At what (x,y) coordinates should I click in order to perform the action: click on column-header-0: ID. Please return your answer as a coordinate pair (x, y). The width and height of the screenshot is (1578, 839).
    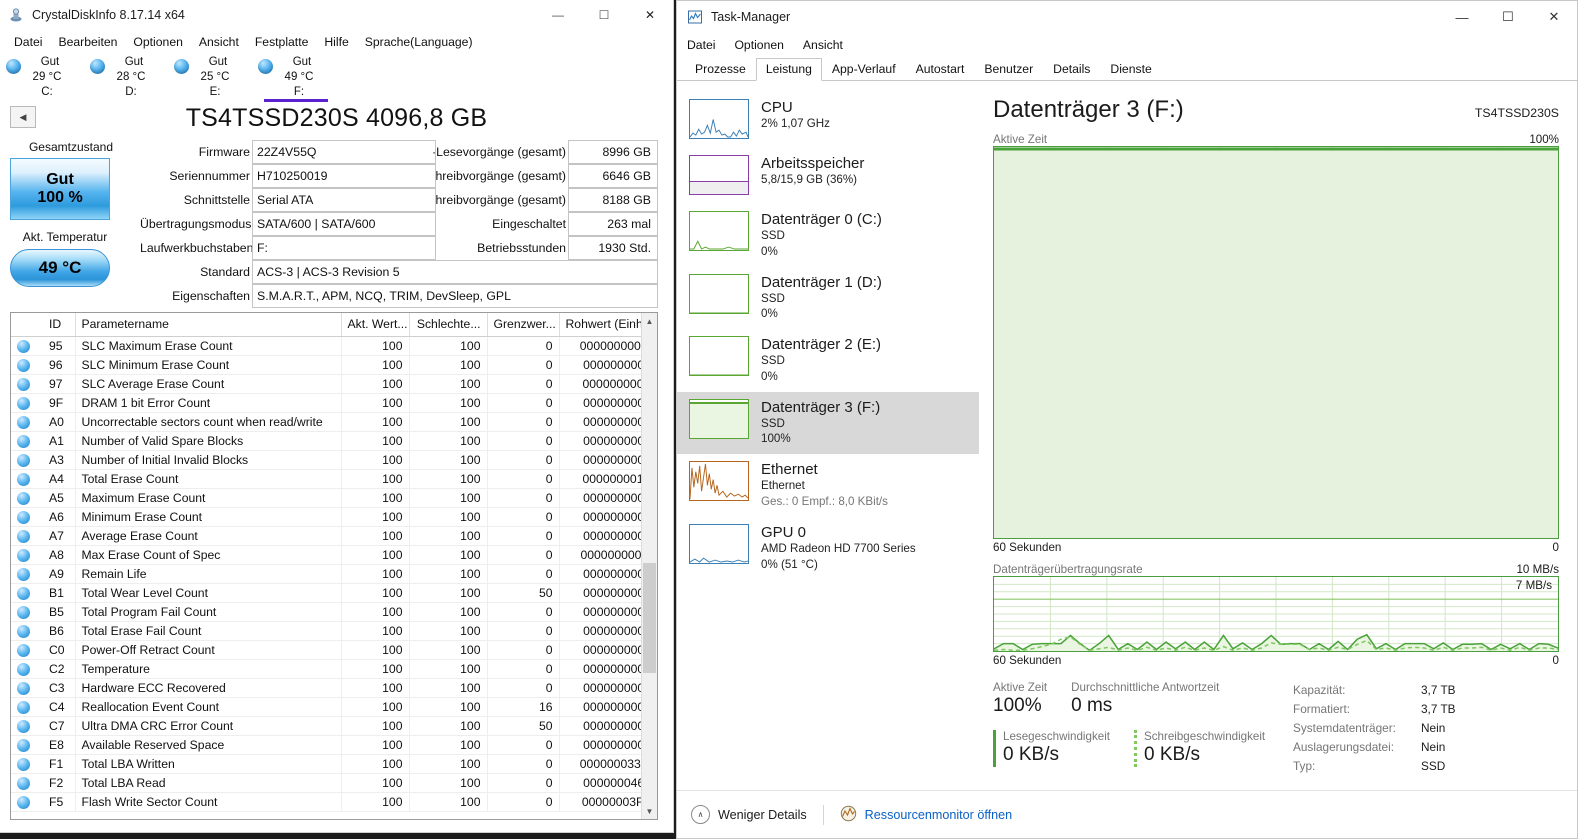
    Looking at the image, I should click on (59, 325).